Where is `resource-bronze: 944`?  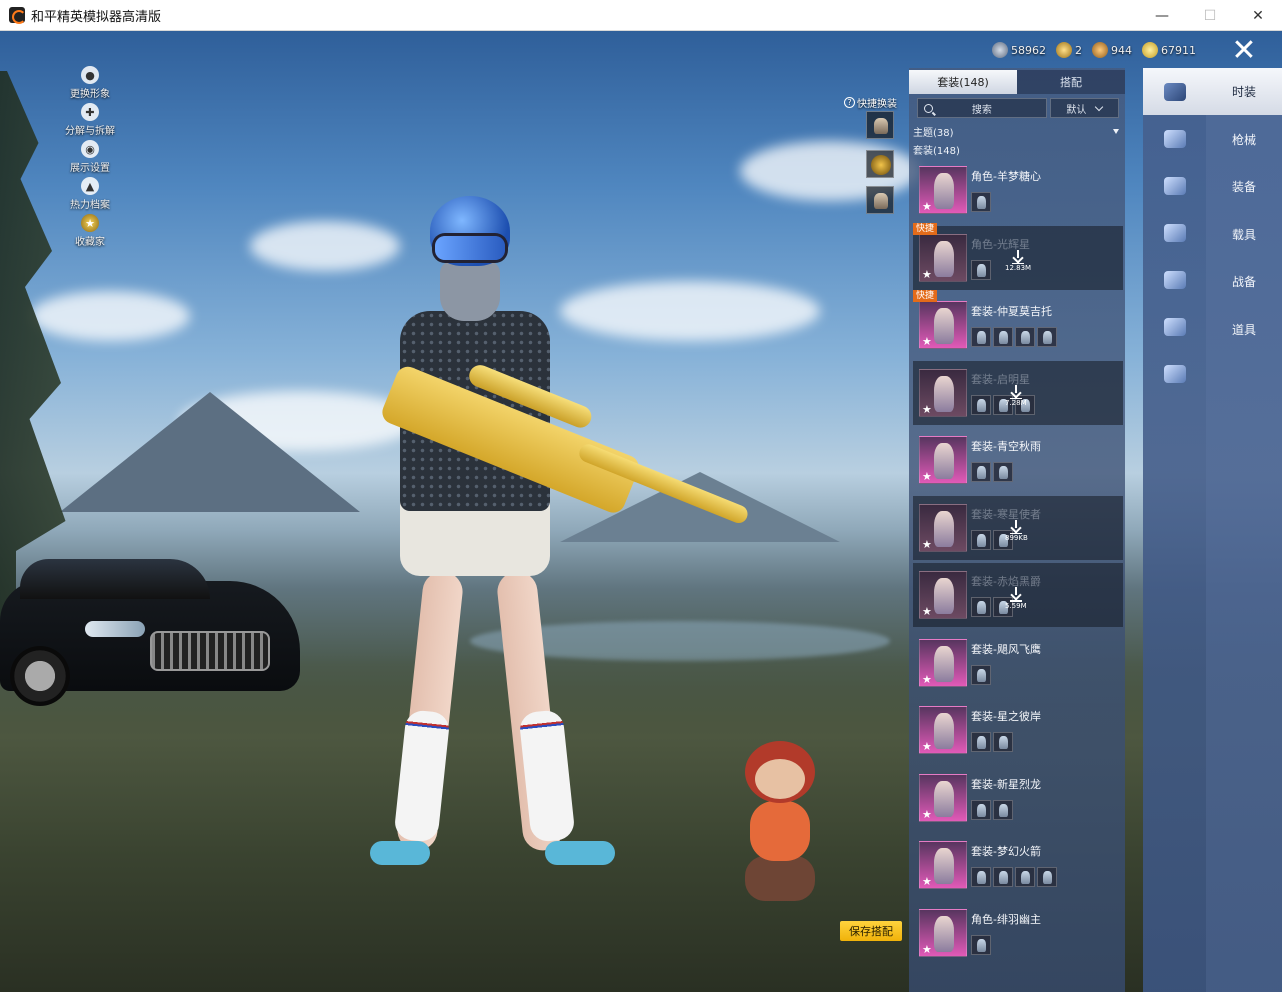 resource-bronze: 944 is located at coordinates (1112, 50).